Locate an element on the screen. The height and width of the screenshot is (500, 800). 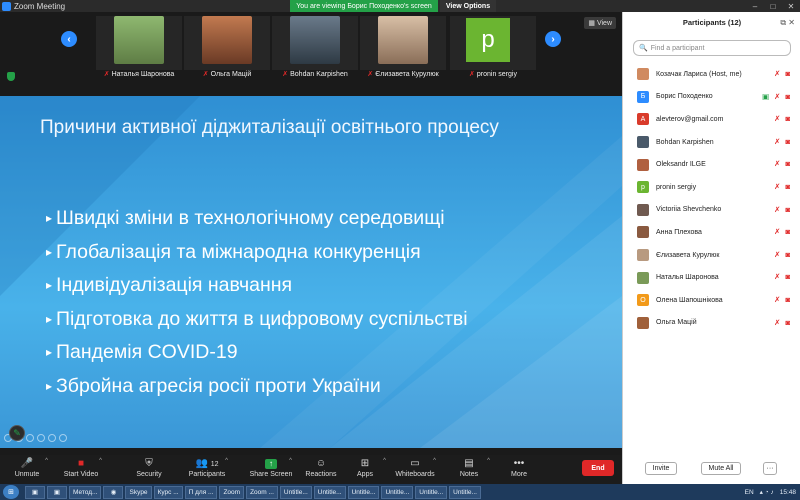
tray-icons: ▴ ◔ ♪ is located at coordinates (767, 492).